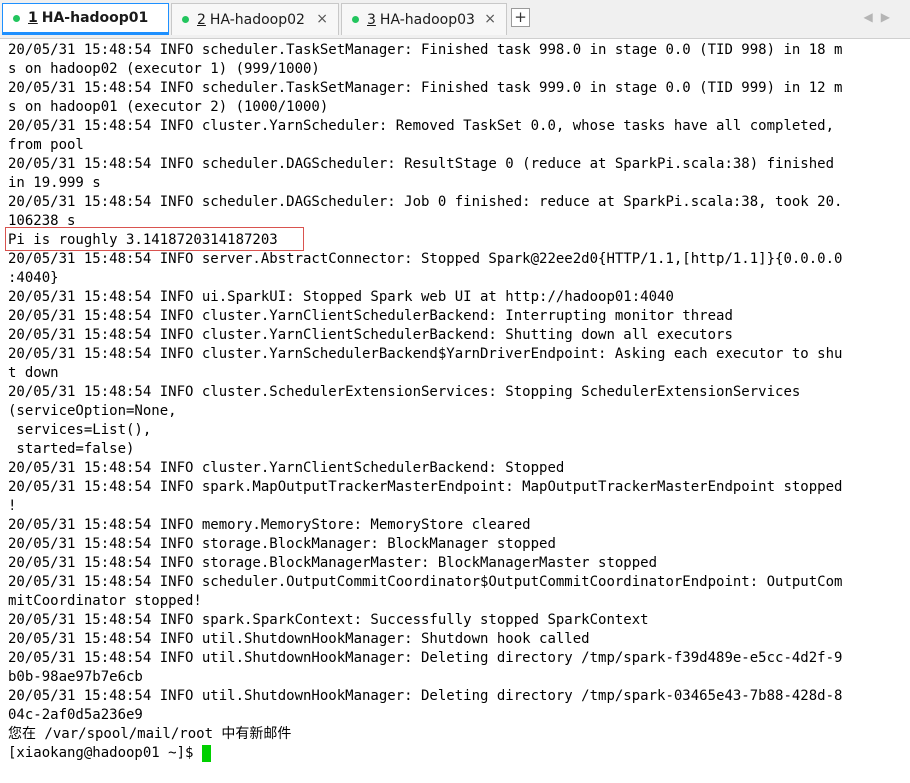  Describe the element at coordinates (889, 17) in the screenshot. I see `tab-scroll-right-icon: ▶` at that location.